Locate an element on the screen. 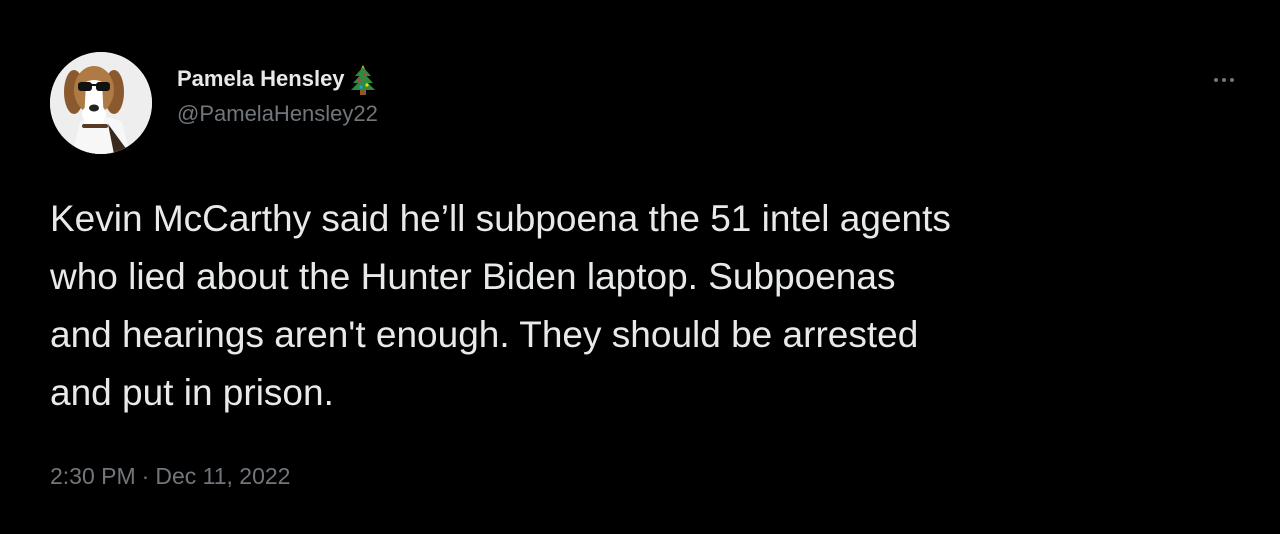 The image size is (1280, 534). tweet-timestamp: 2:30 PM · Dec 11, 2022 is located at coordinates (170, 476).